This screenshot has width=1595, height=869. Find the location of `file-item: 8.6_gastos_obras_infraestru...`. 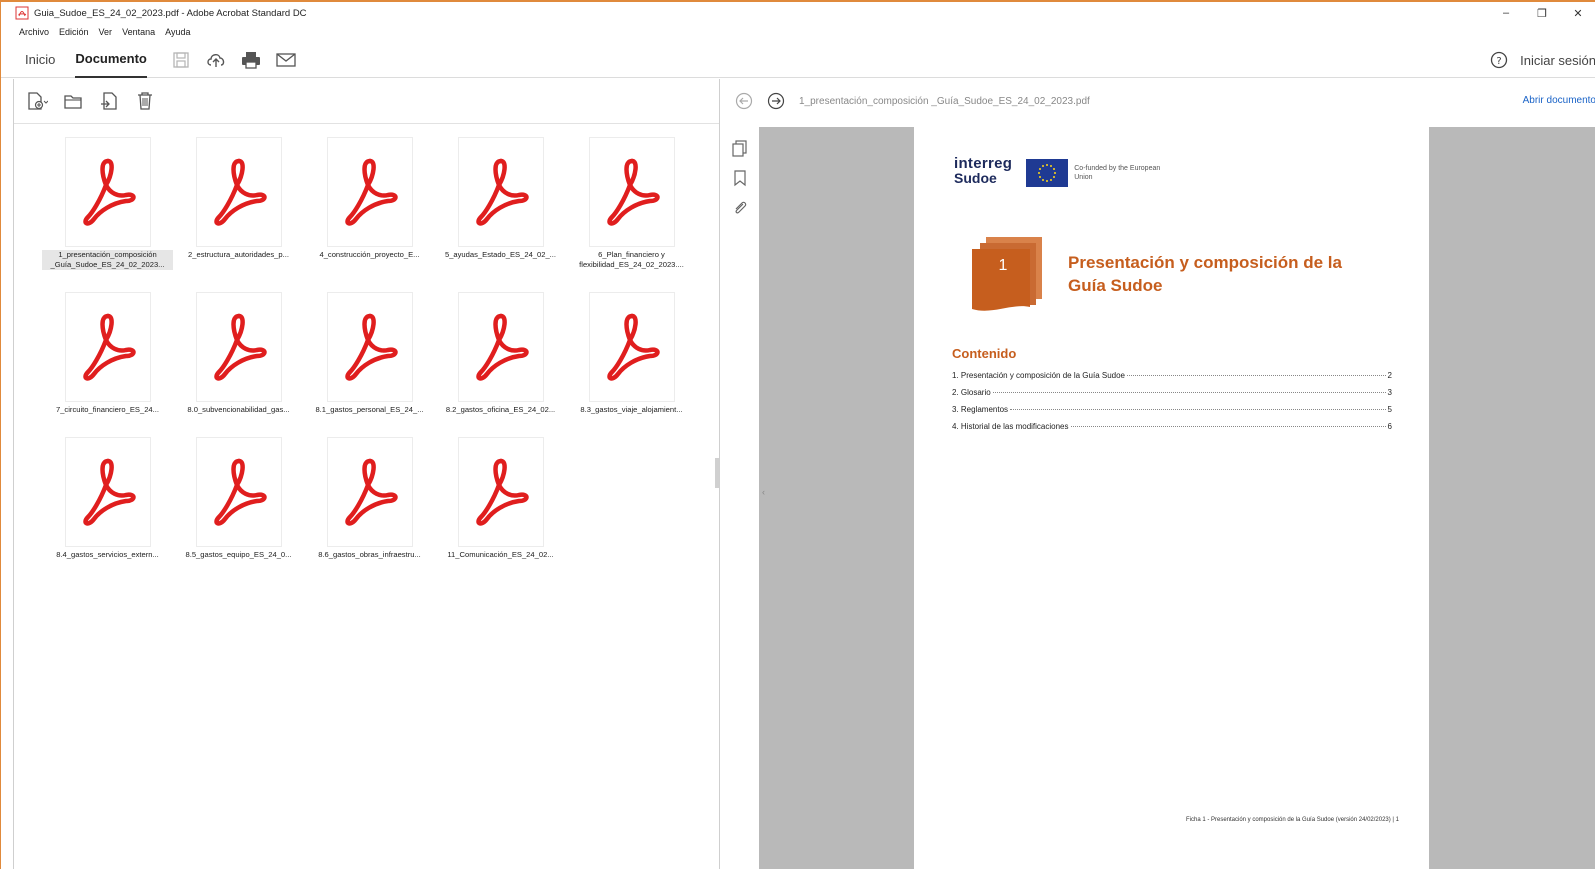

file-item: 8.6_gastos_obras_infraestru... is located at coordinates (369, 498).